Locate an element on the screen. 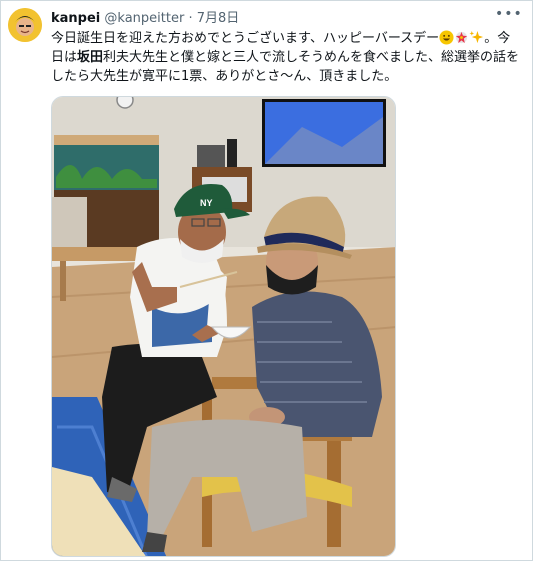 The width and height of the screenshot is (533, 561). smiley-face-emoji is located at coordinates (446, 37).